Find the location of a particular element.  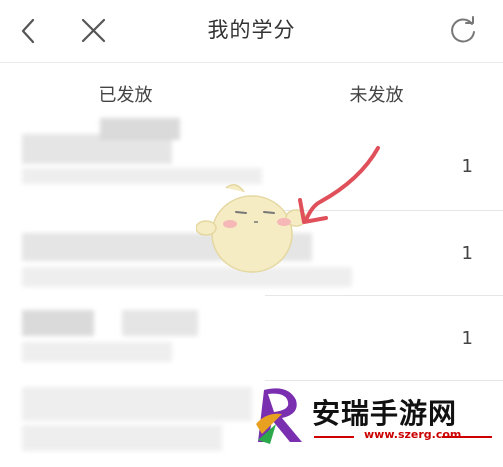

page-title: 我的学分 is located at coordinates (251, 30).